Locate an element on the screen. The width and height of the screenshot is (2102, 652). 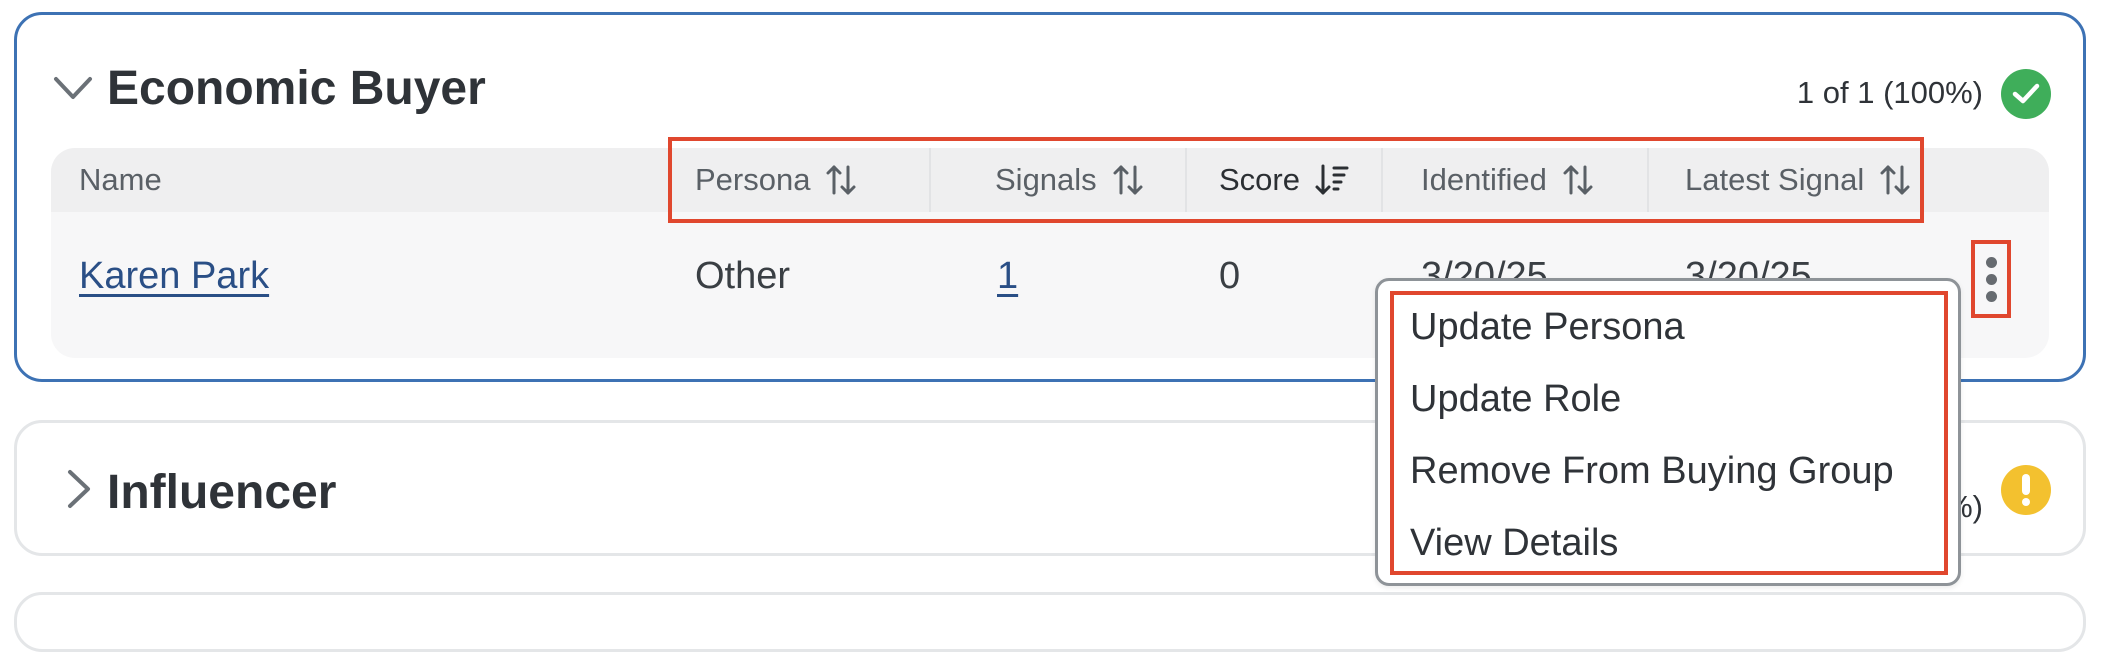
section-title: Economic Buyer is located at coordinates (296, 88).